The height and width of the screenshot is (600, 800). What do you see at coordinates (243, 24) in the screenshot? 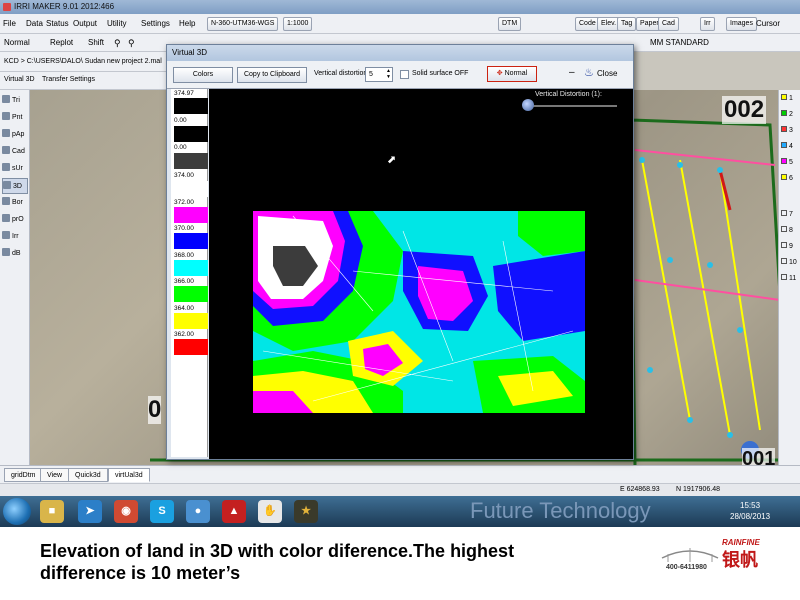
I see `projection-select: N-360-UTM36-WGS` at bounding box center [243, 24].